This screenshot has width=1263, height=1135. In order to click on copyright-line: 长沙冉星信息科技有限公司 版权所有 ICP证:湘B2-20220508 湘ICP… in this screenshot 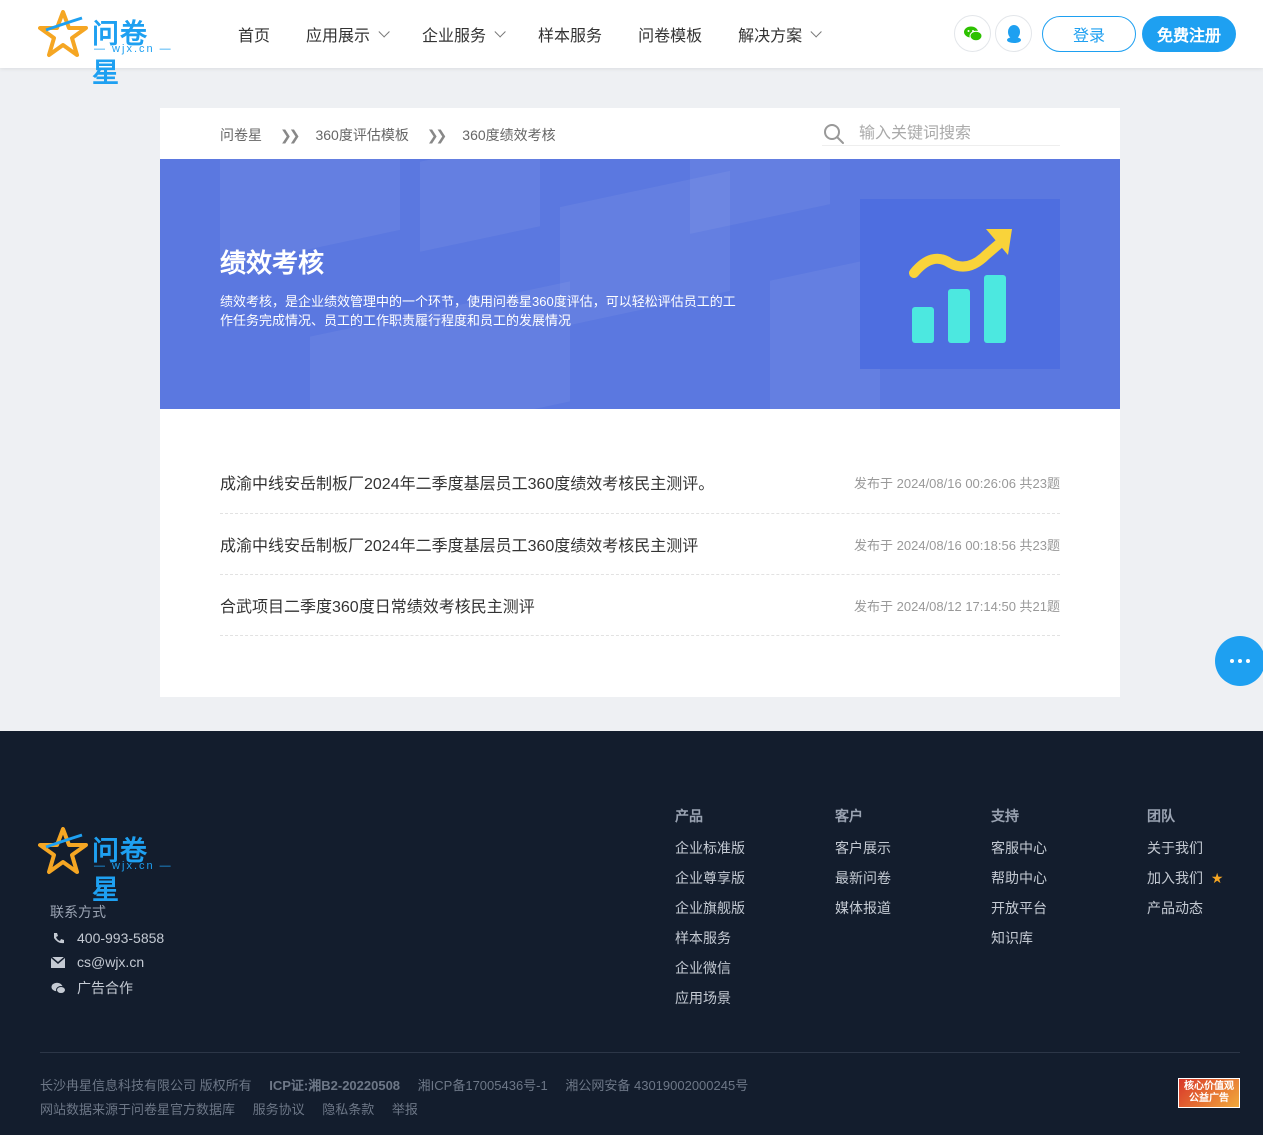, I will do `click(401, 1084)`.